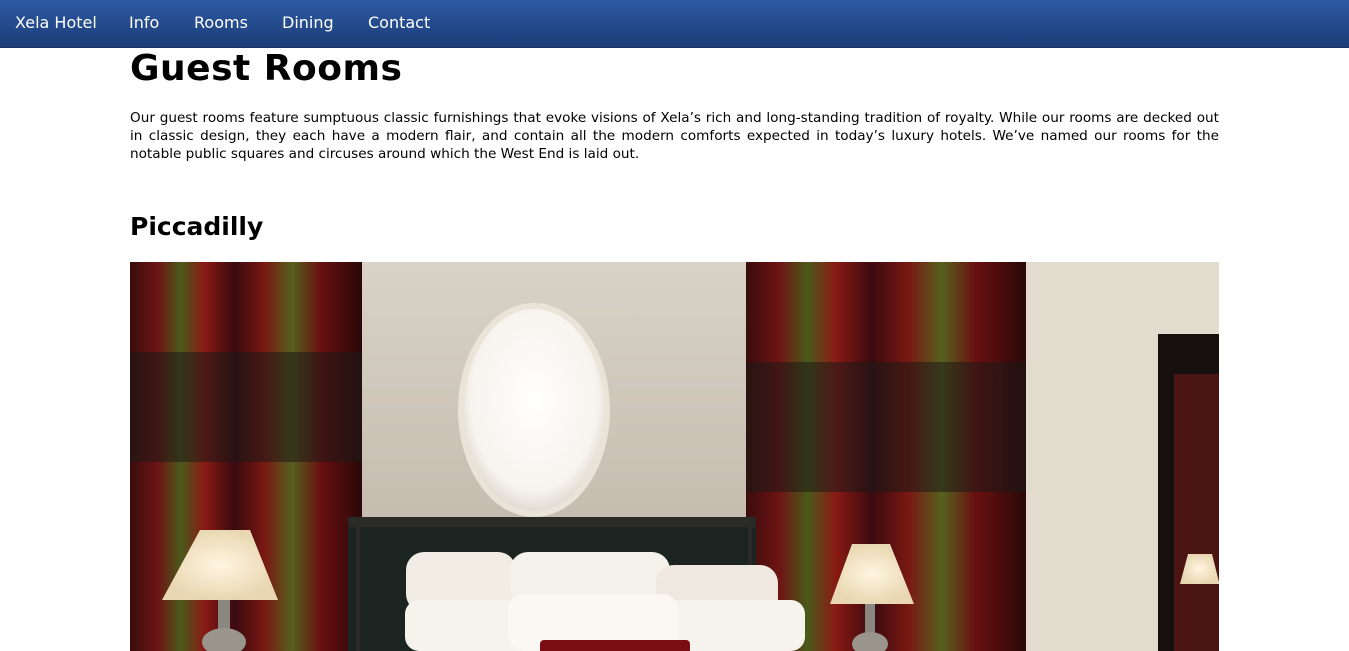 This screenshot has width=1349, height=651. I want to click on page-title: Guest Rooms, so click(266, 68).